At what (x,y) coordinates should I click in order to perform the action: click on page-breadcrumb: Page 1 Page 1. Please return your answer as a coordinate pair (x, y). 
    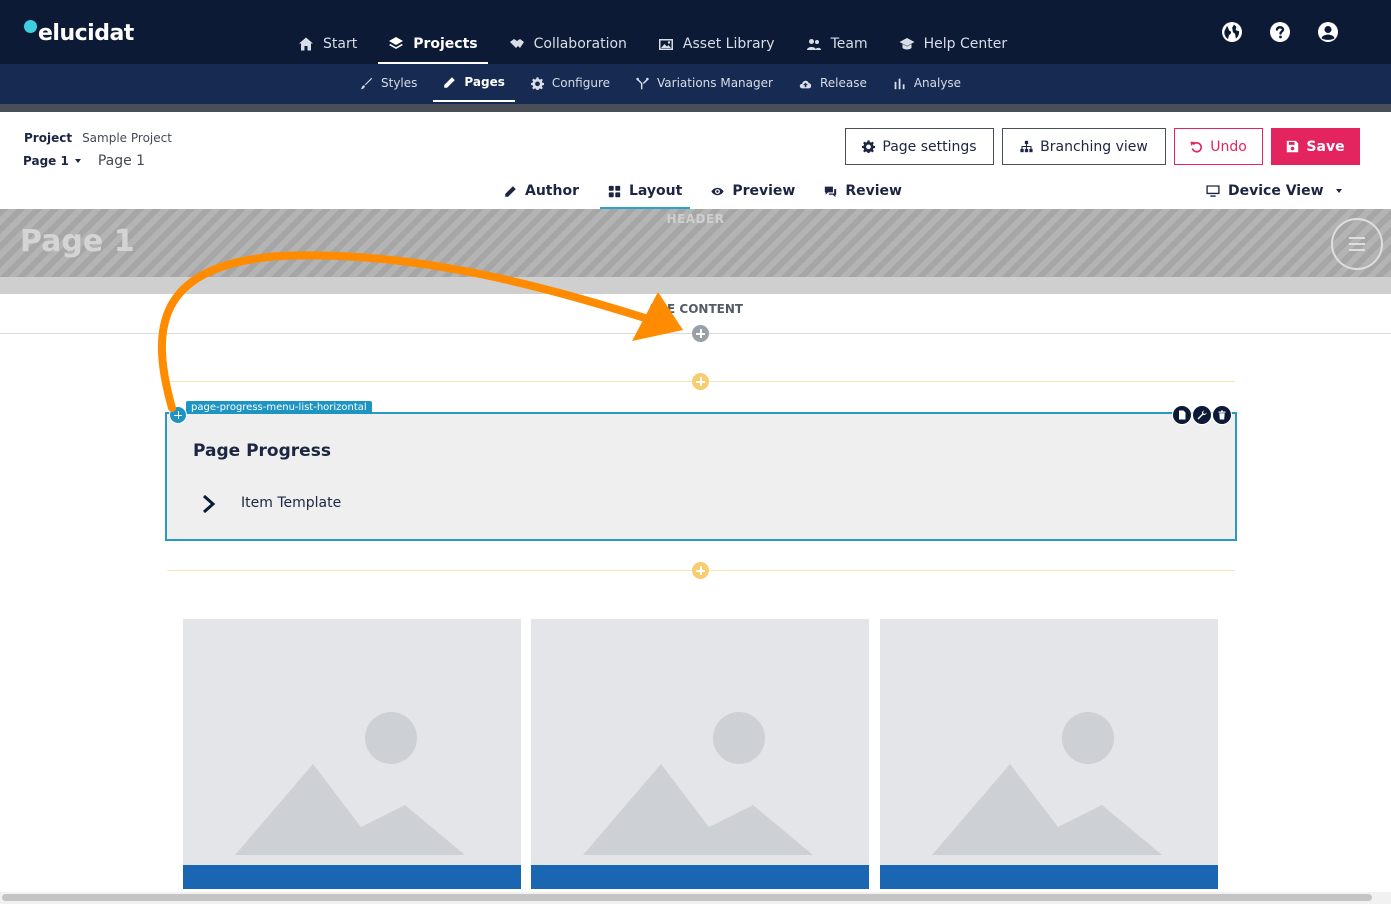
    Looking at the image, I should click on (84, 161).